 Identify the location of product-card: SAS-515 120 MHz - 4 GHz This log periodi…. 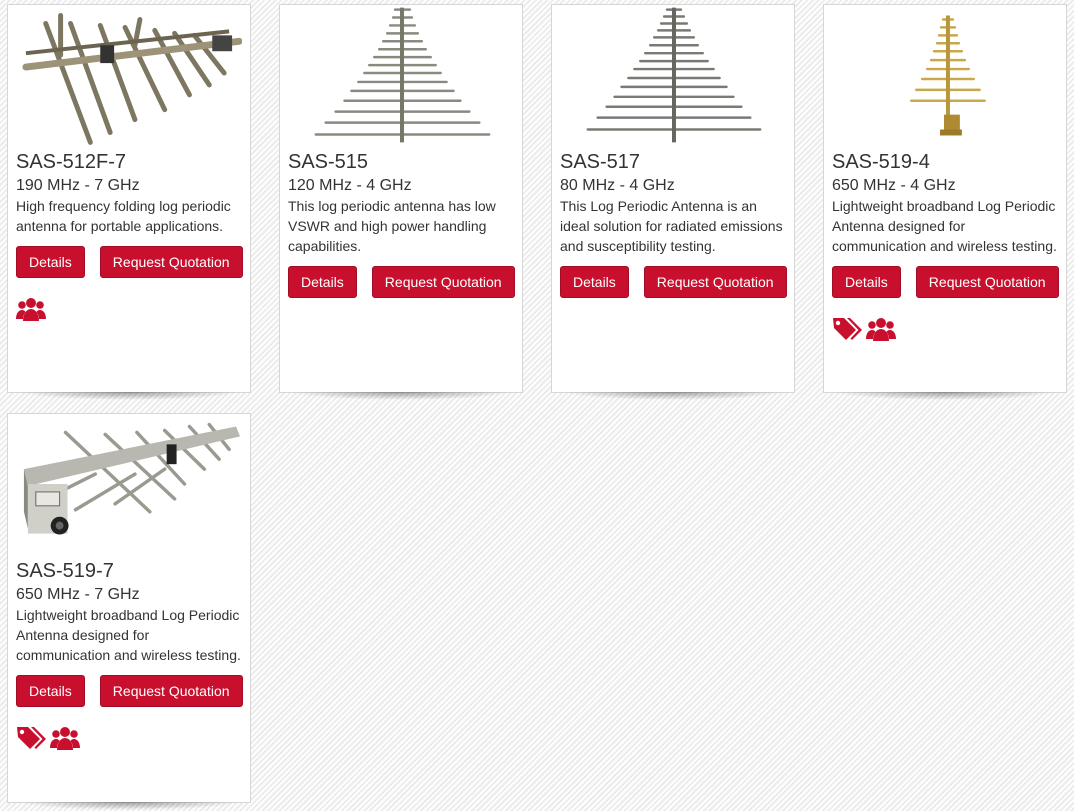
(401, 202).